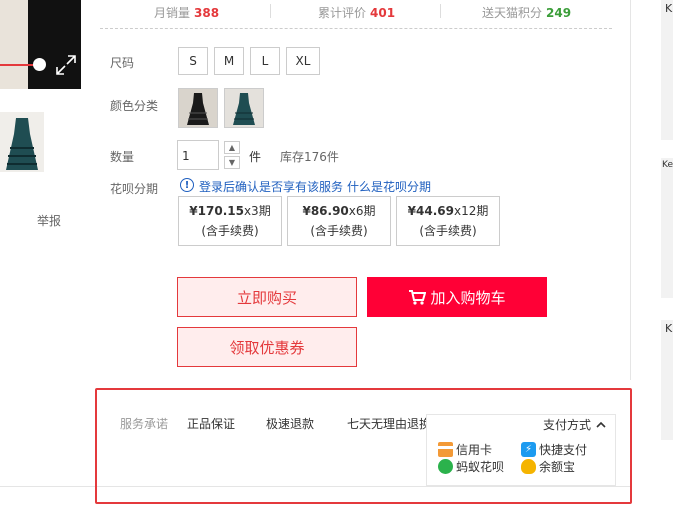 The width and height of the screenshot is (673, 523). What do you see at coordinates (198, 155) in the screenshot?
I see `quantity-input: 1` at bounding box center [198, 155].